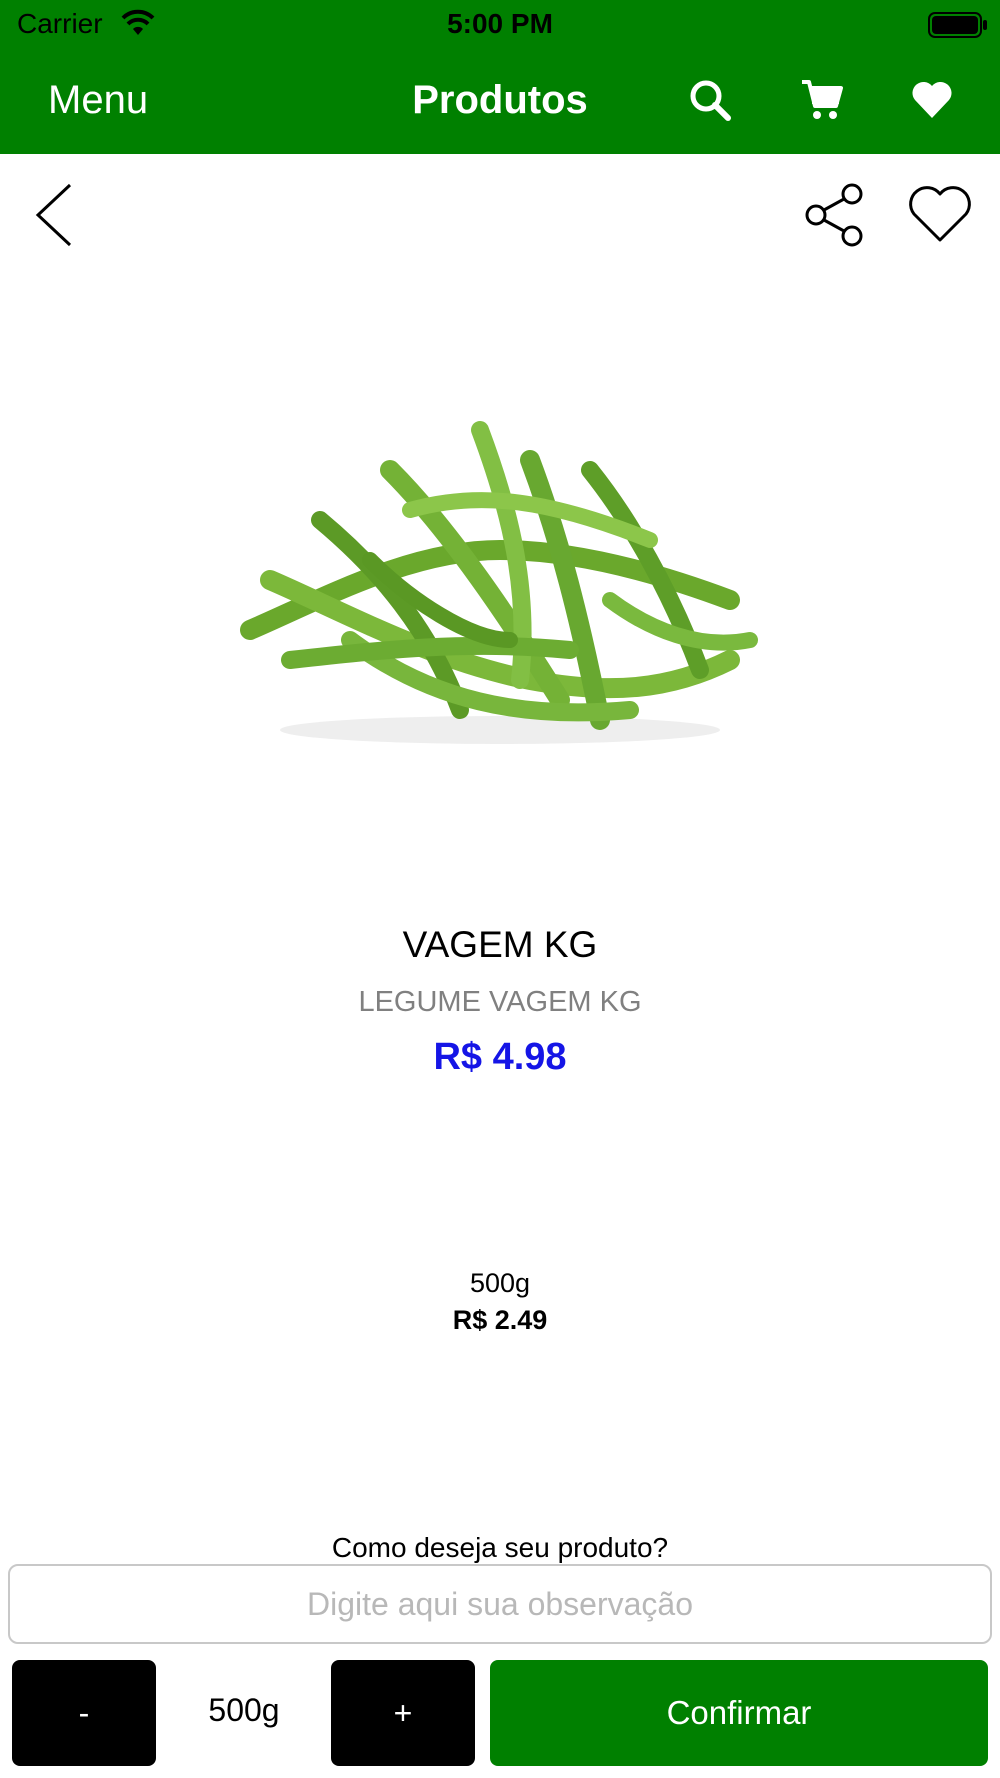 The image size is (1000, 1778). Describe the element at coordinates (822, 100) in the screenshot. I see `cart-icon` at that location.